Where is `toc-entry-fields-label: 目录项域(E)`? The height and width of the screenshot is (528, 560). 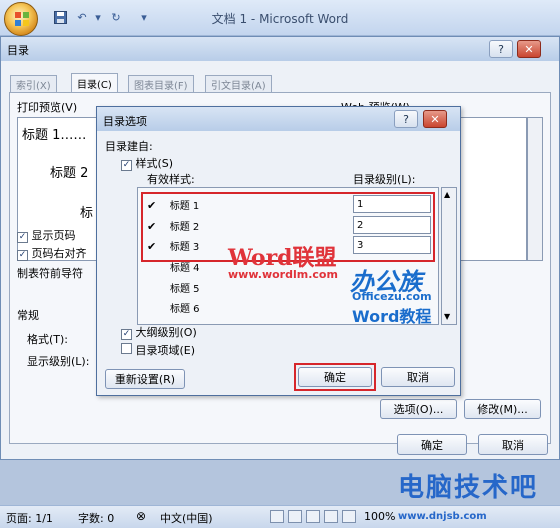
toc-entry-fields-label: 目录项域(E) is located at coordinates (165, 350).